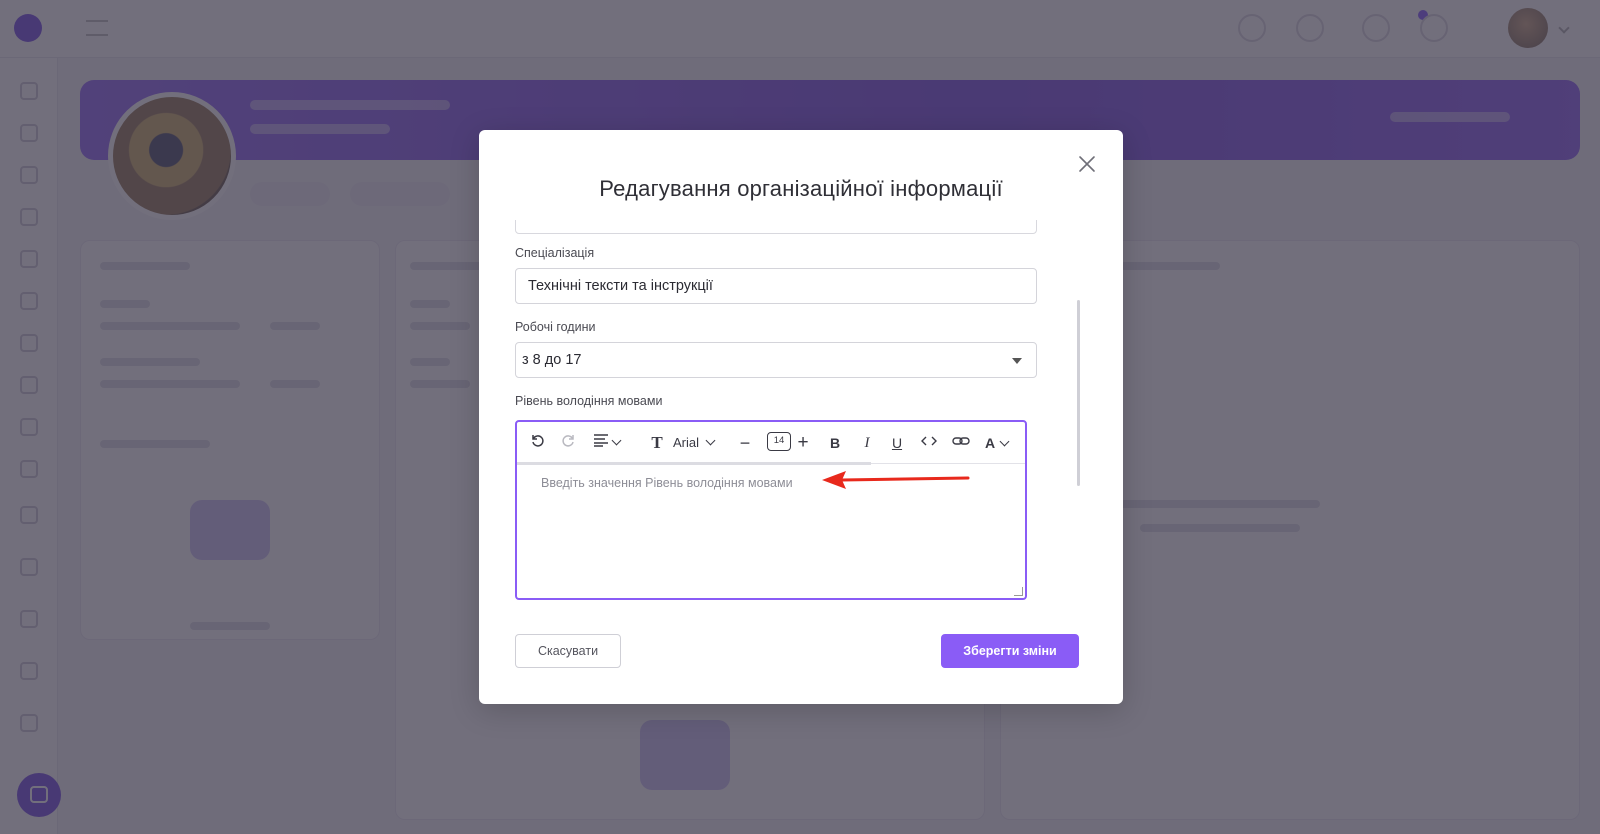  Describe the element at coordinates (657, 443) in the screenshot. I see `text-t-icon: T` at that location.